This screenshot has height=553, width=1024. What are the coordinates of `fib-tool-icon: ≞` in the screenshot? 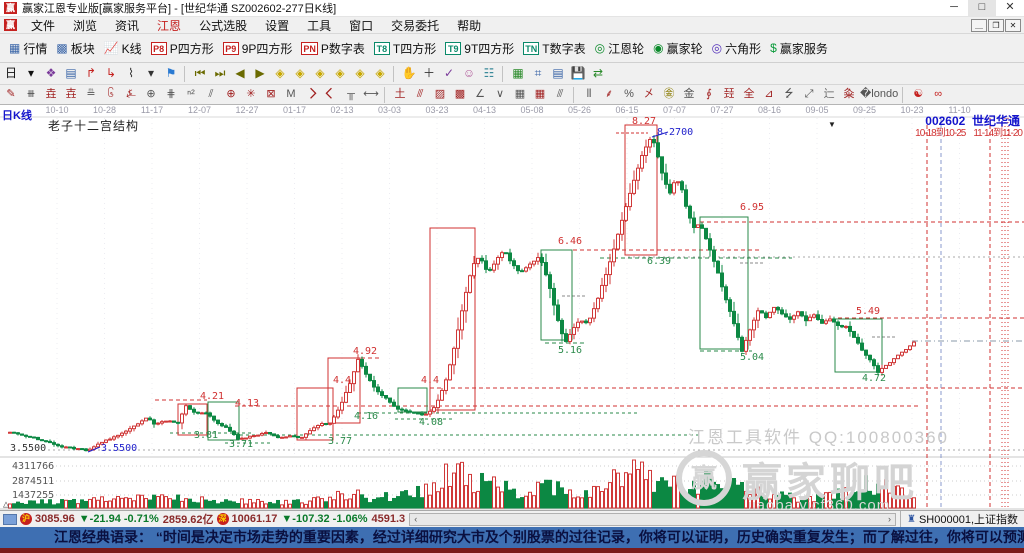 It's located at (91, 95).